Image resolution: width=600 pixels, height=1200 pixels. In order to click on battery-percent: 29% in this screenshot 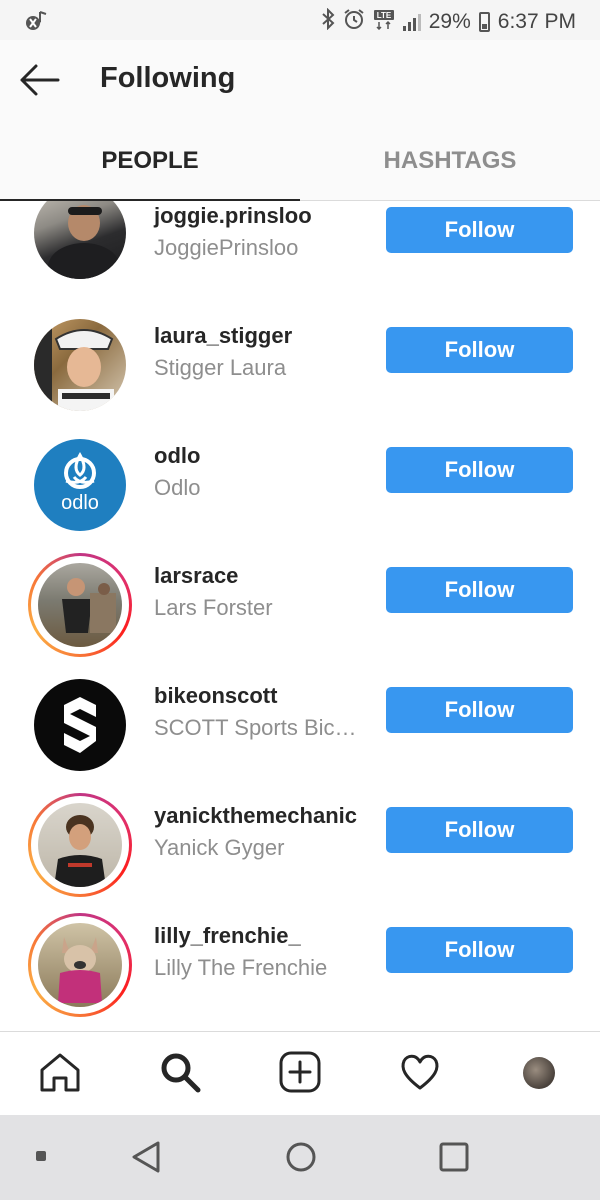, I will do `click(449, 21)`.